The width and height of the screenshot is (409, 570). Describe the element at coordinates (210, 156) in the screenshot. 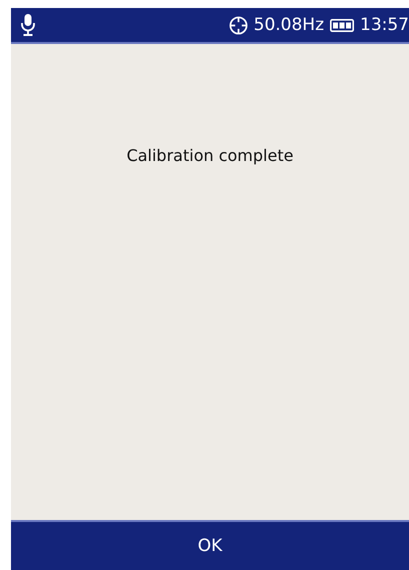

I see `status-message: Calibration complete` at that location.